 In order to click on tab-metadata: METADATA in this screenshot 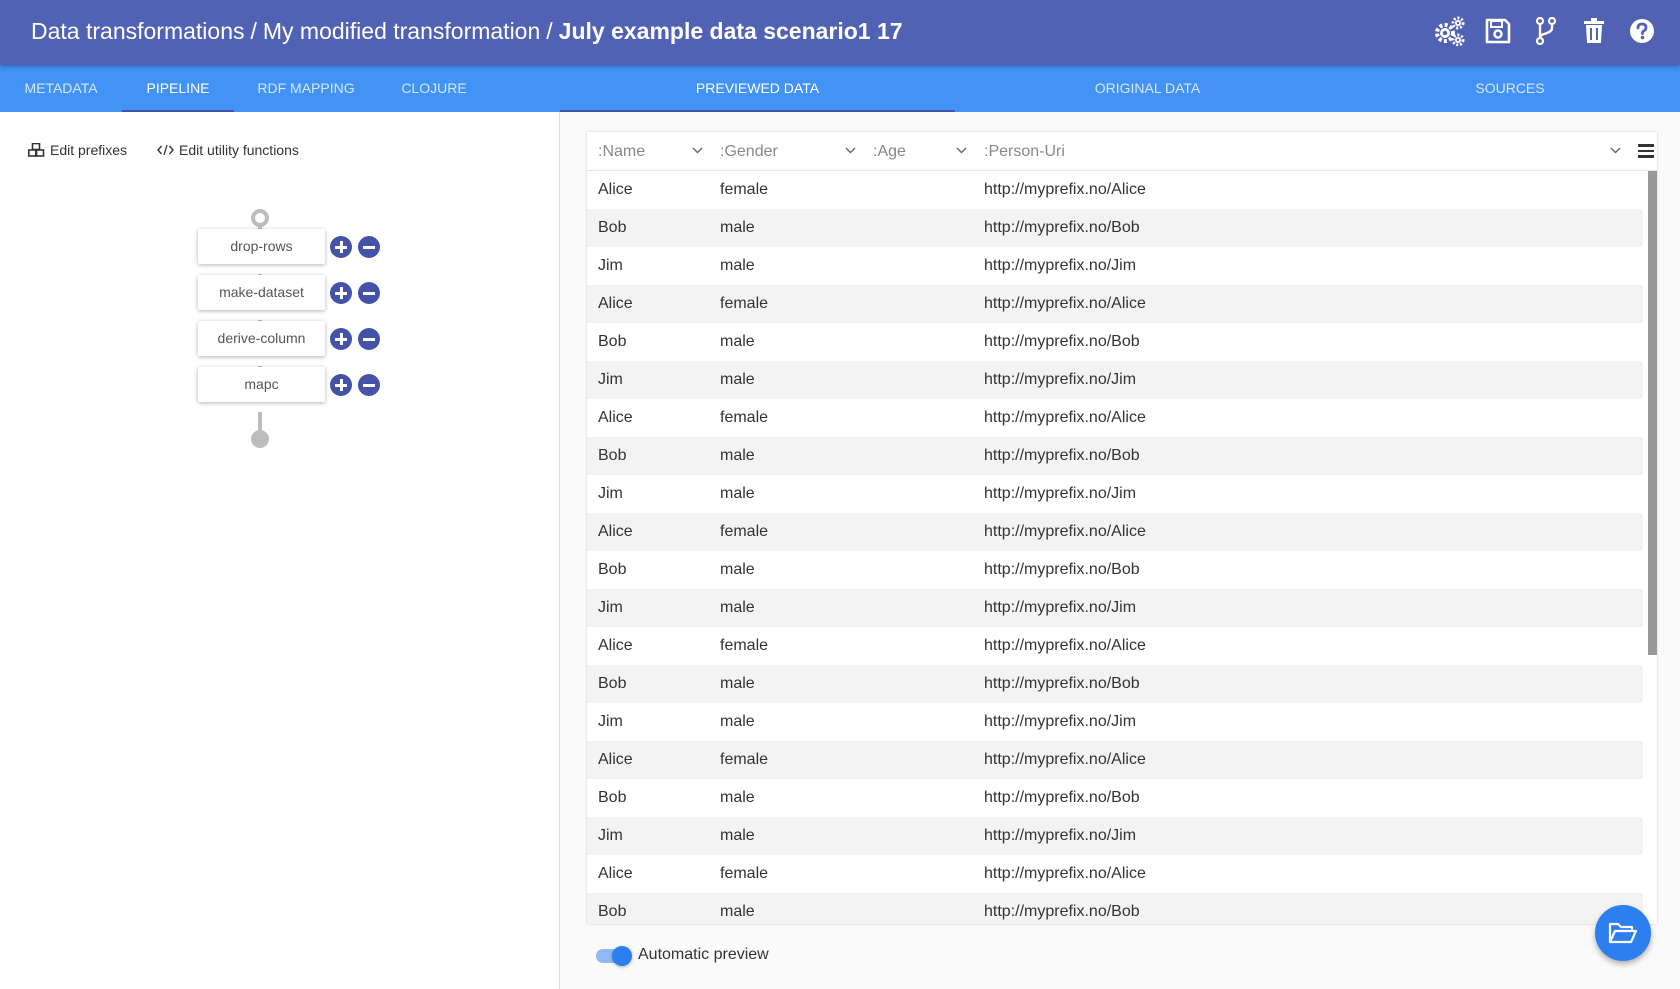, I will do `click(61, 88)`.